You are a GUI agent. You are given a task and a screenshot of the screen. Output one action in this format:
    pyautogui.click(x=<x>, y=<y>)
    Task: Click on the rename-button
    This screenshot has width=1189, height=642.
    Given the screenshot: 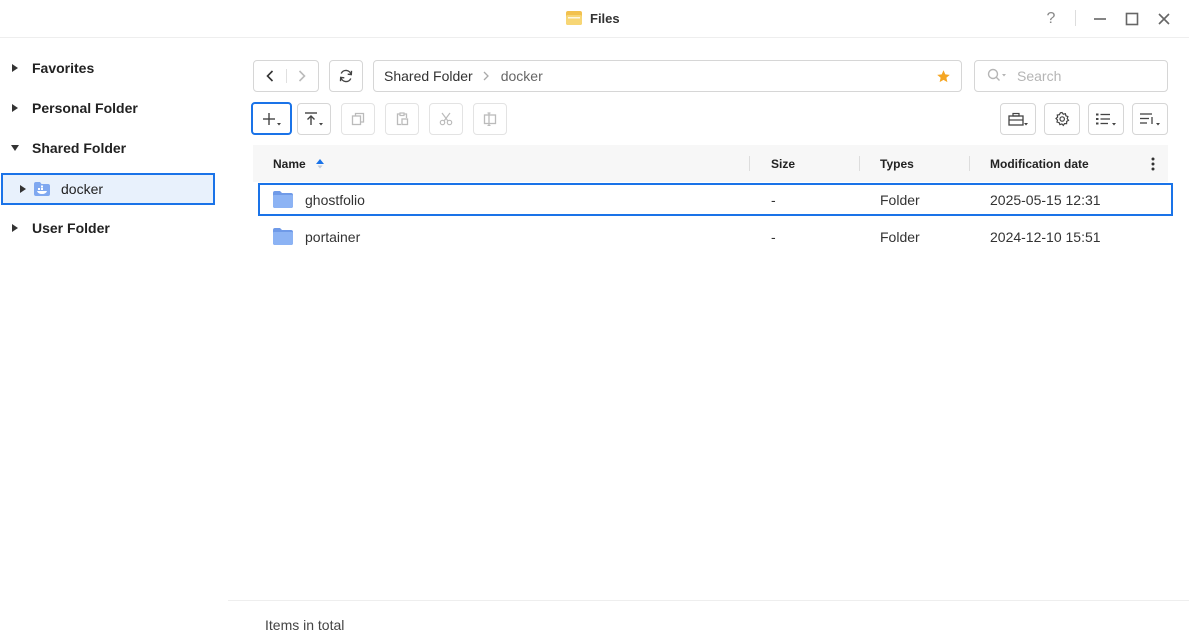 What is the action you would take?
    pyautogui.click(x=490, y=119)
    